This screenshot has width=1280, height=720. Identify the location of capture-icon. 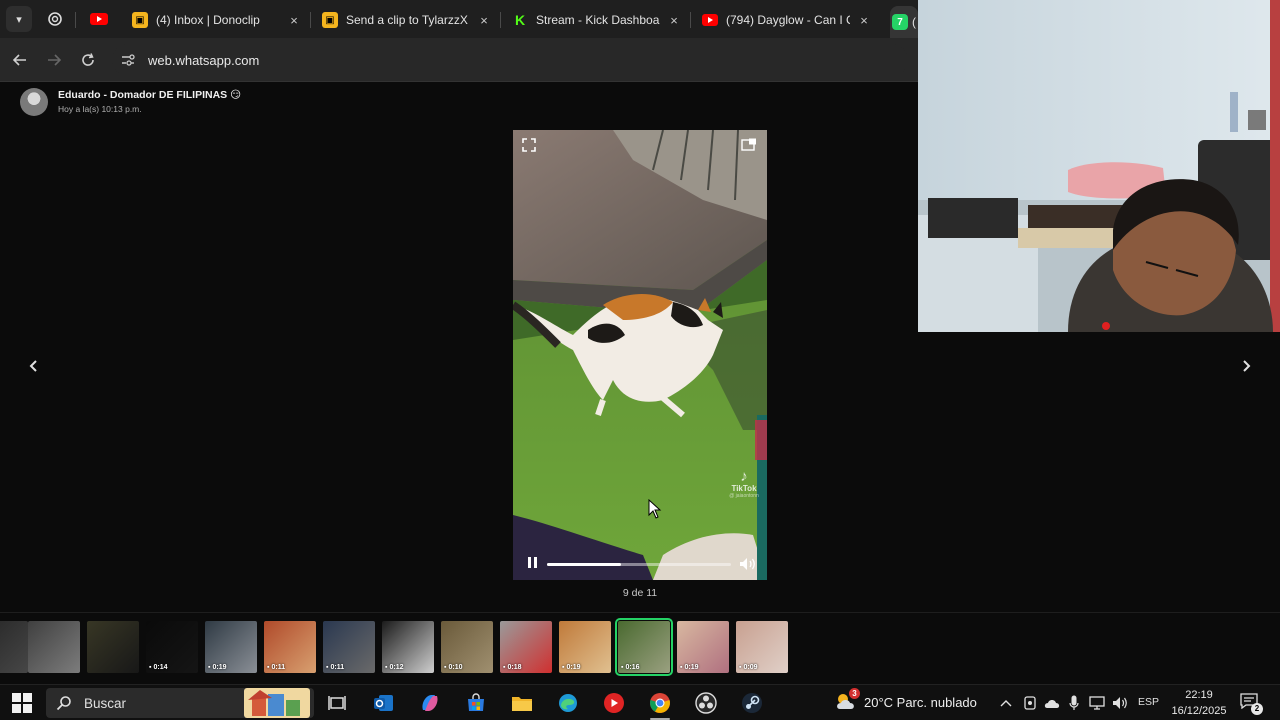
(1030, 703).